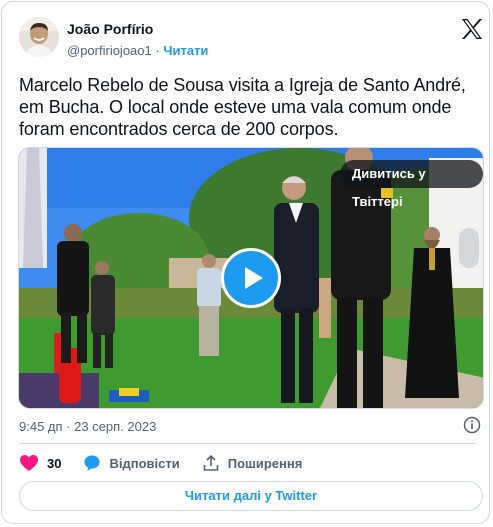 This screenshot has width=493, height=527. What do you see at coordinates (211, 462) in the screenshot?
I see `share-icon` at bounding box center [211, 462].